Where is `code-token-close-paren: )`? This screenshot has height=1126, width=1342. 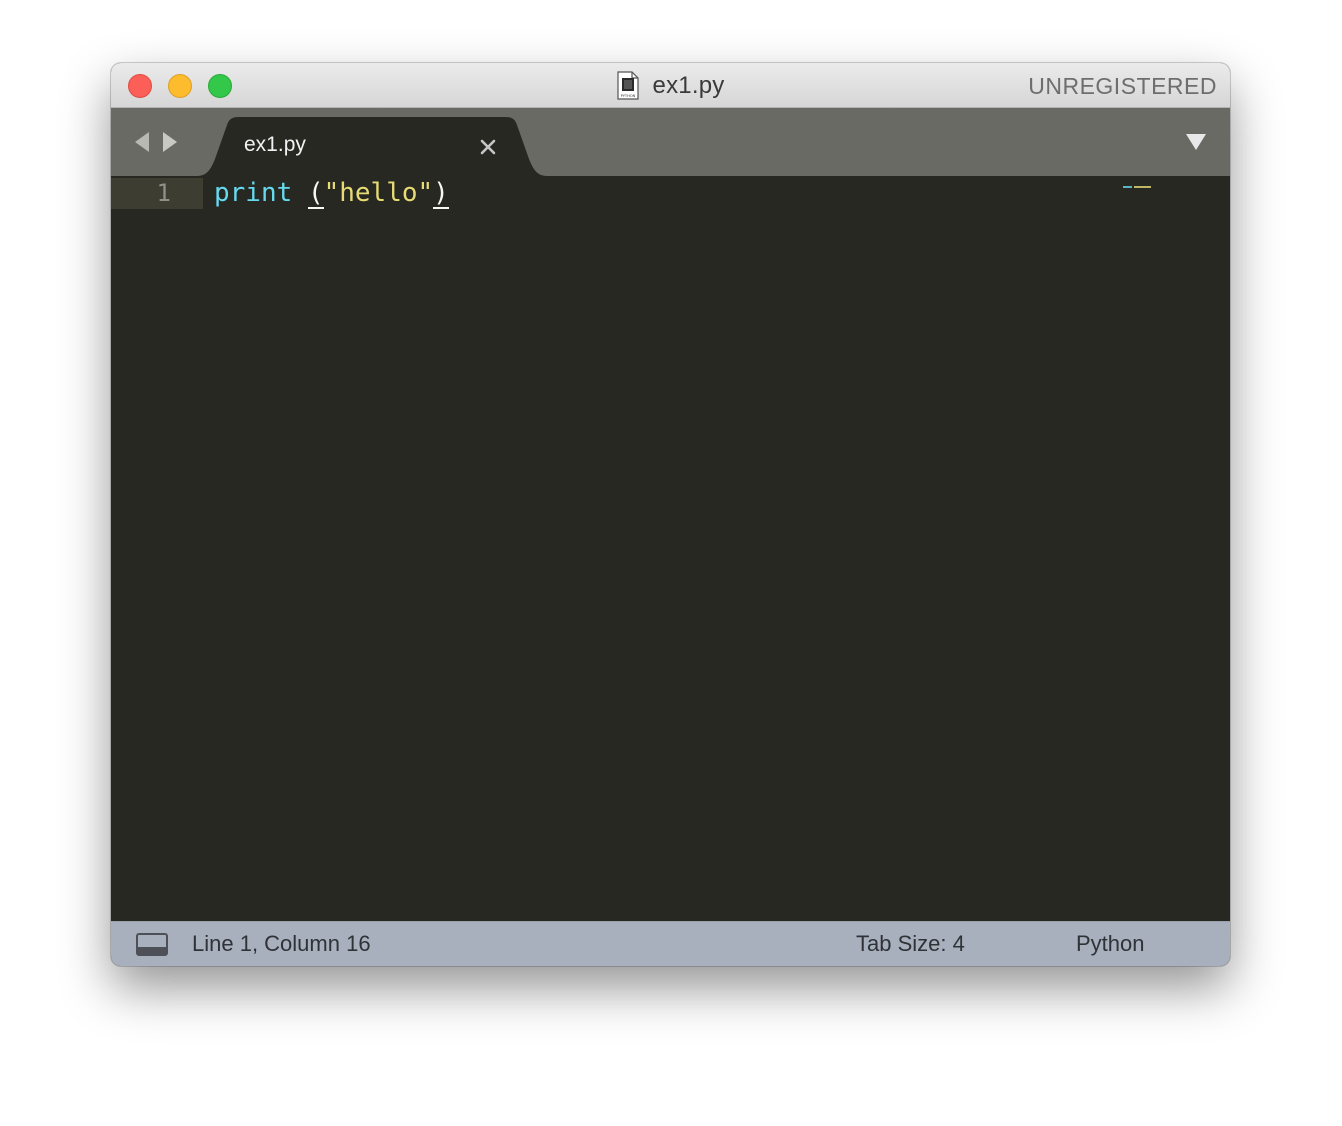
code-token-close-paren: ) is located at coordinates (441, 193).